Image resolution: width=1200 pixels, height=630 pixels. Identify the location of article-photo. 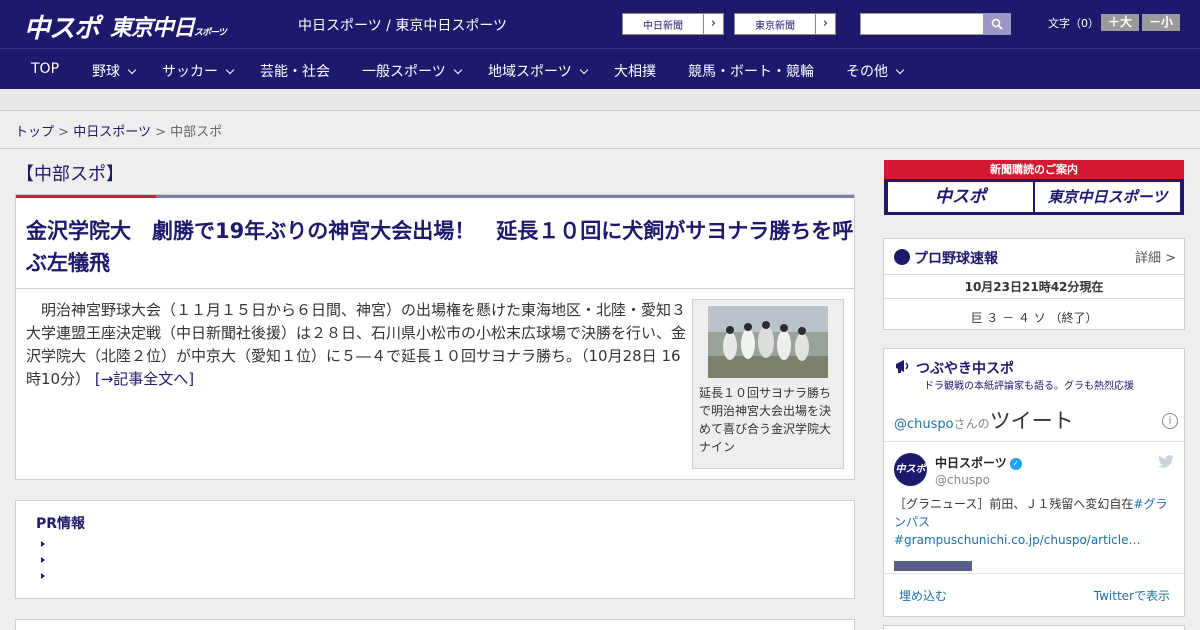
(768, 342).